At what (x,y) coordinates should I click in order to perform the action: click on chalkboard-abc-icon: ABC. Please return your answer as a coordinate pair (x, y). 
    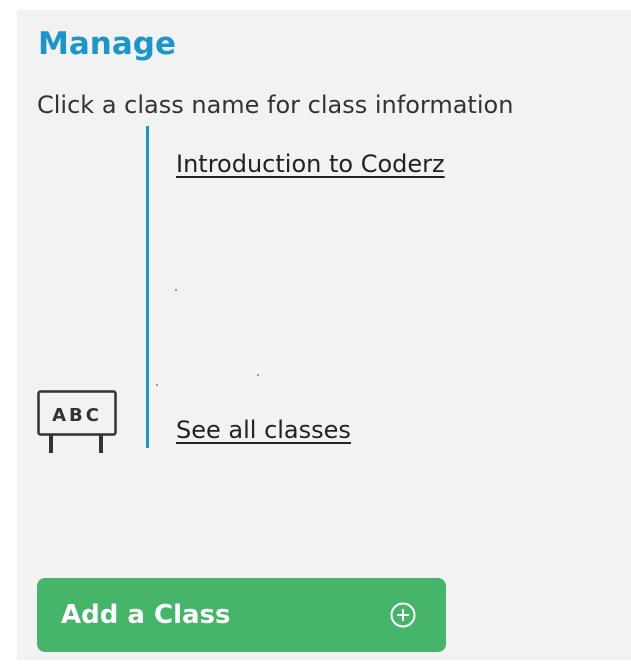
    Looking at the image, I should click on (77, 426).